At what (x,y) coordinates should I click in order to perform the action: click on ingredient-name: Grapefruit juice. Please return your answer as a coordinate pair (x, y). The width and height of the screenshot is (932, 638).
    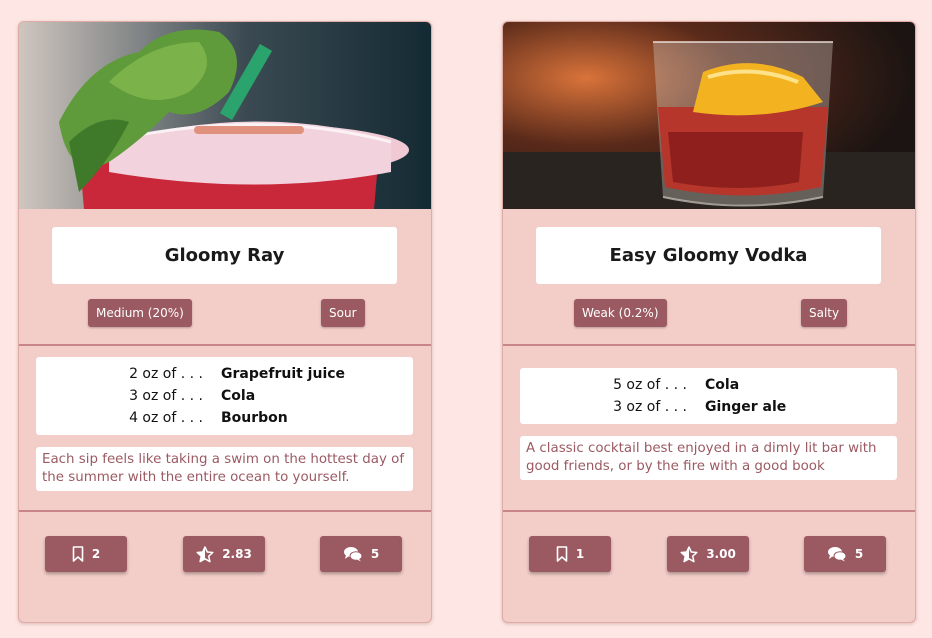
    Looking at the image, I should click on (283, 374).